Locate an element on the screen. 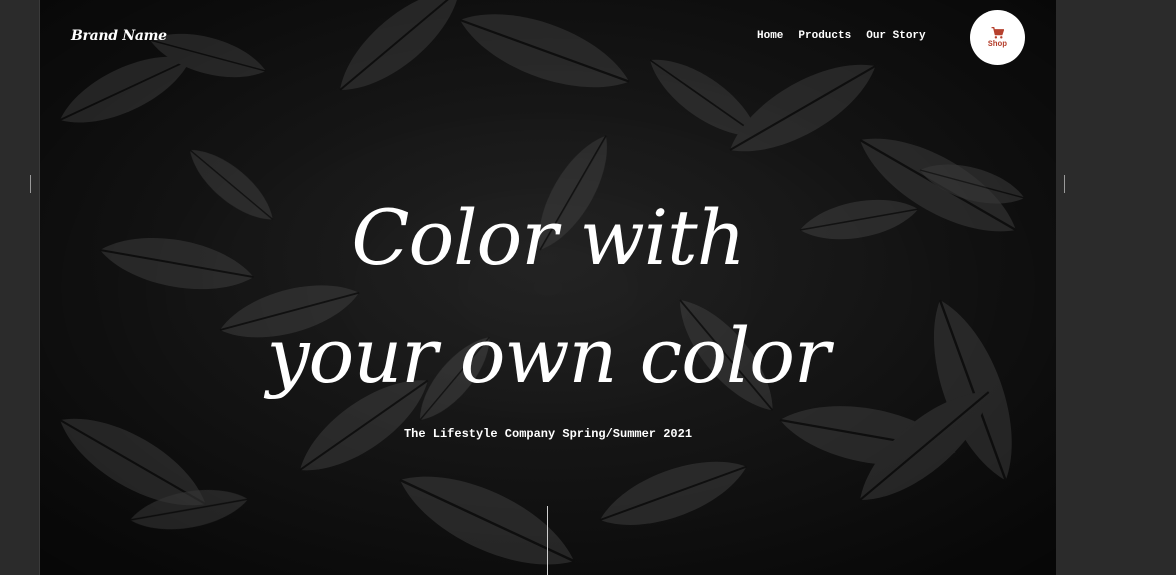 The width and height of the screenshot is (1176, 575). hero-subtitle: The Lifestyle Company Spring/Summer 2021 is located at coordinates (548, 434).